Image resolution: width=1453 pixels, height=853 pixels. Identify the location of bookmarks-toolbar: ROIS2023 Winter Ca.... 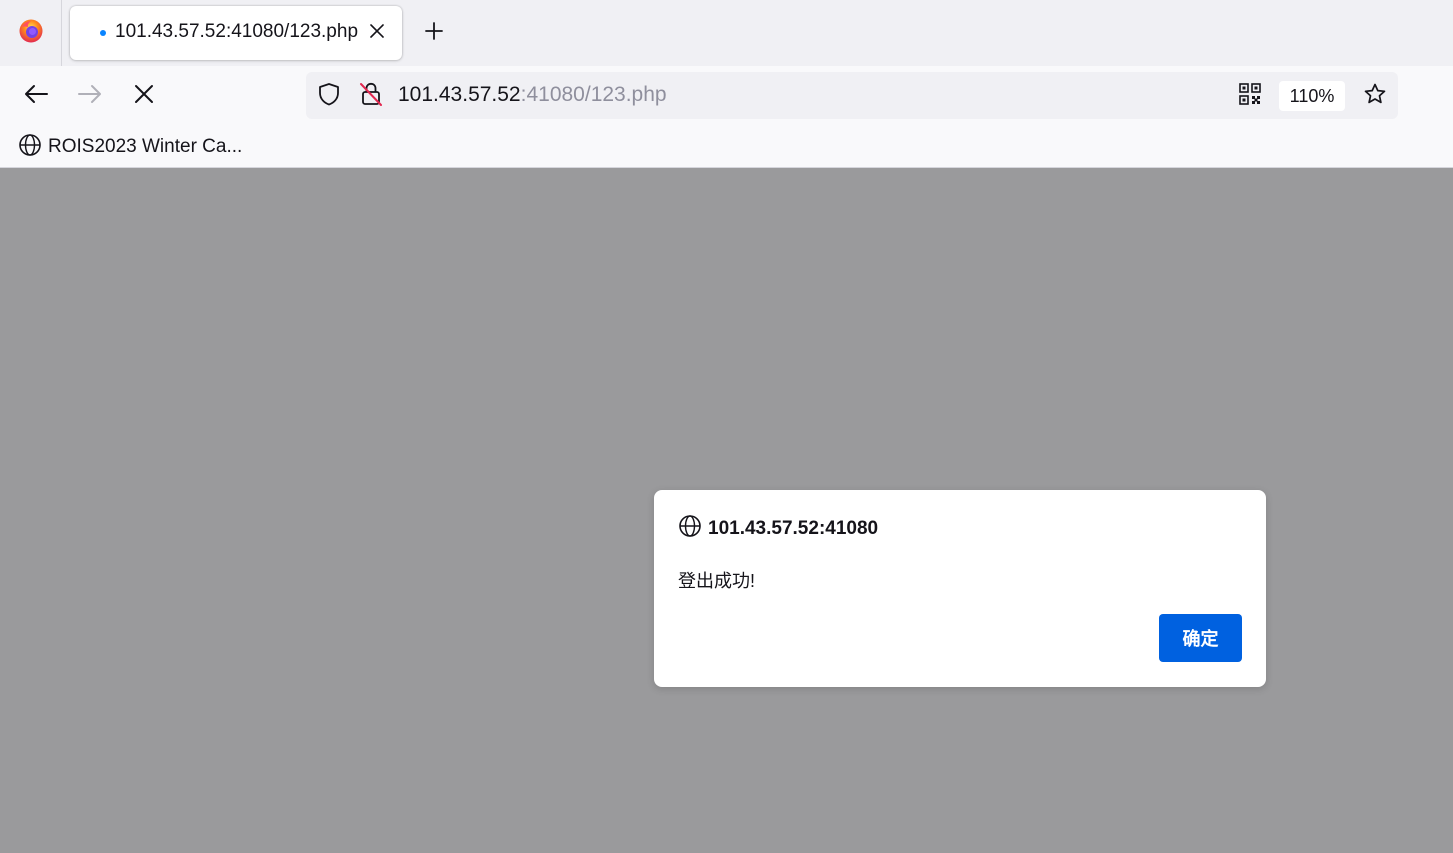
(726, 147).